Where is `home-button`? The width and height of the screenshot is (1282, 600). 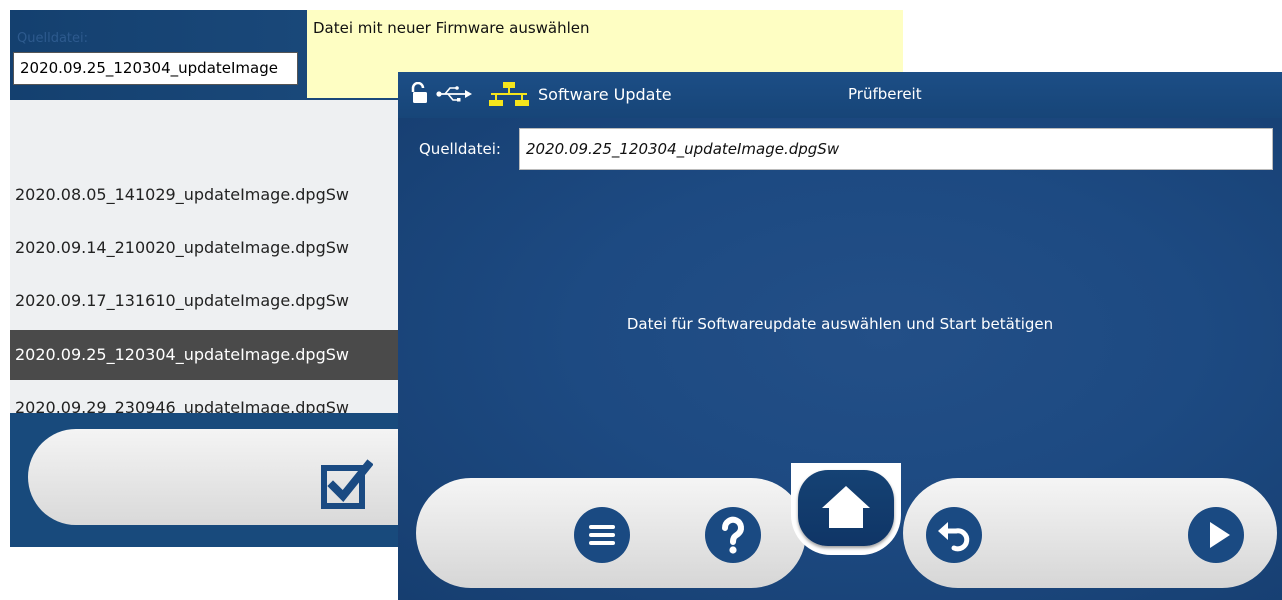
home-button is located at coordinates (846, 508).